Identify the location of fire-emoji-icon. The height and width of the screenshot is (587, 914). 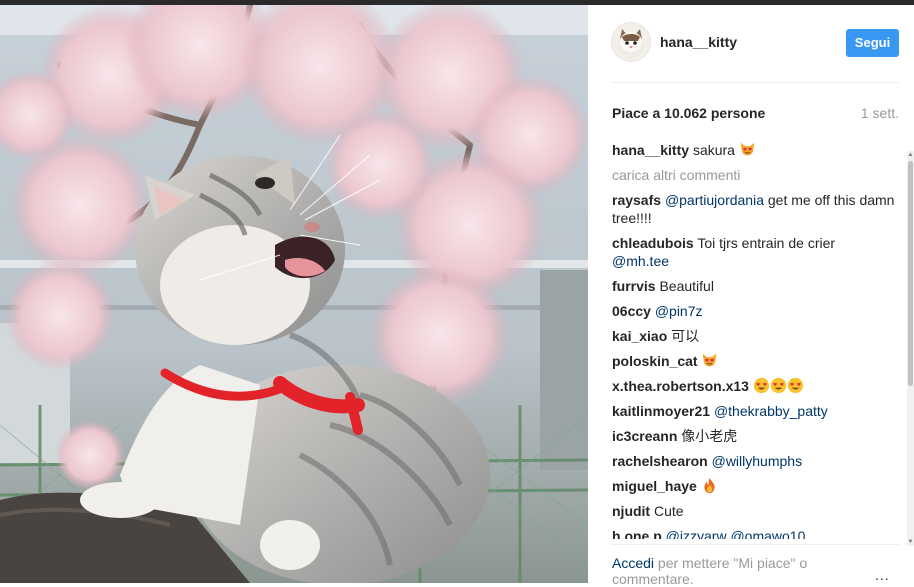
(709, 485).